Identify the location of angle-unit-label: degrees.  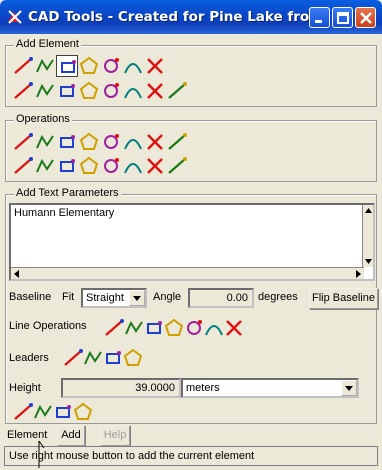
(278, 297).